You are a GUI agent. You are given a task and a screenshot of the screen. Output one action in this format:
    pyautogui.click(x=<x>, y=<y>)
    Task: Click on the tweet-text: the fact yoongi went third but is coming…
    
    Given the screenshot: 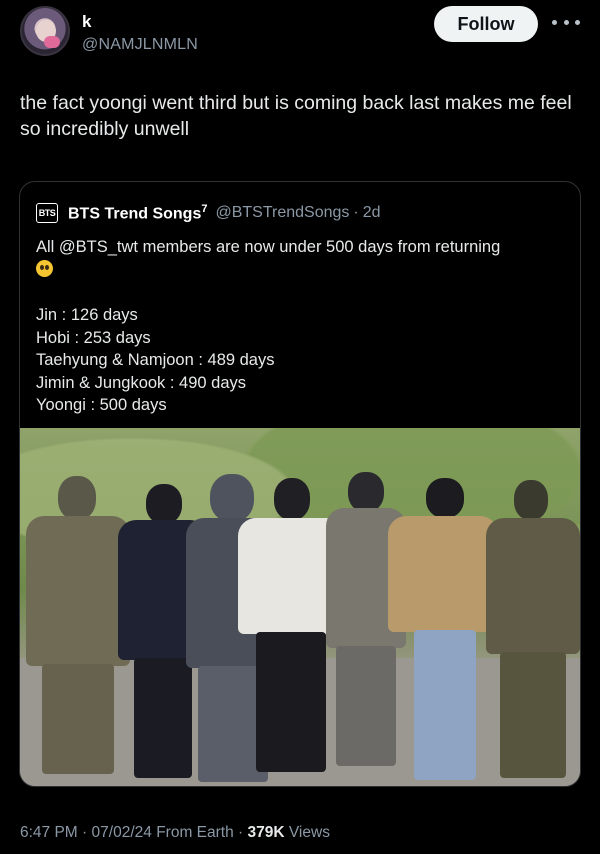 What is the action you would take?
    pyautogui.click(x=296, y=116)
    